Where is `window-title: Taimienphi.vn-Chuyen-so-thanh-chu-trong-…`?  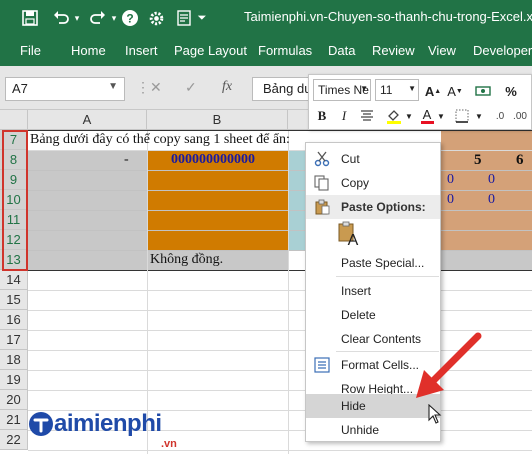
window-title: Taimienphi.vn-Chuyen-so-thanh-chu-trong-… is located at coordinates (388, 16).